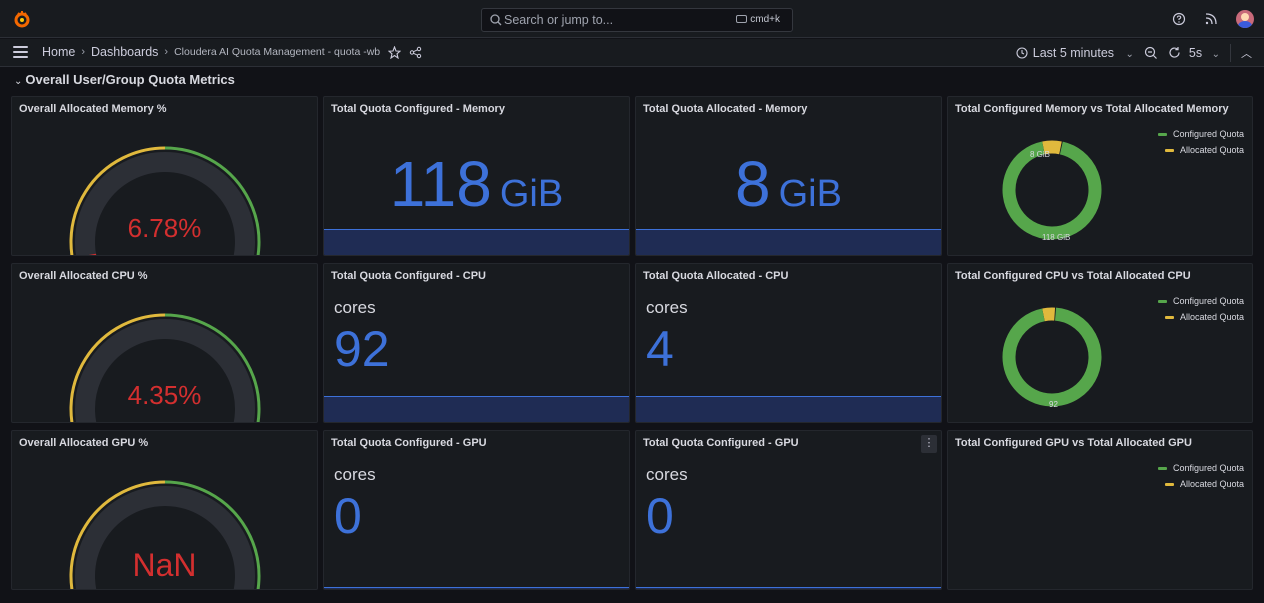  Describe the element at coordinates (164, 565) in the screenshot. I see `gauge-value: NaN` at that location.